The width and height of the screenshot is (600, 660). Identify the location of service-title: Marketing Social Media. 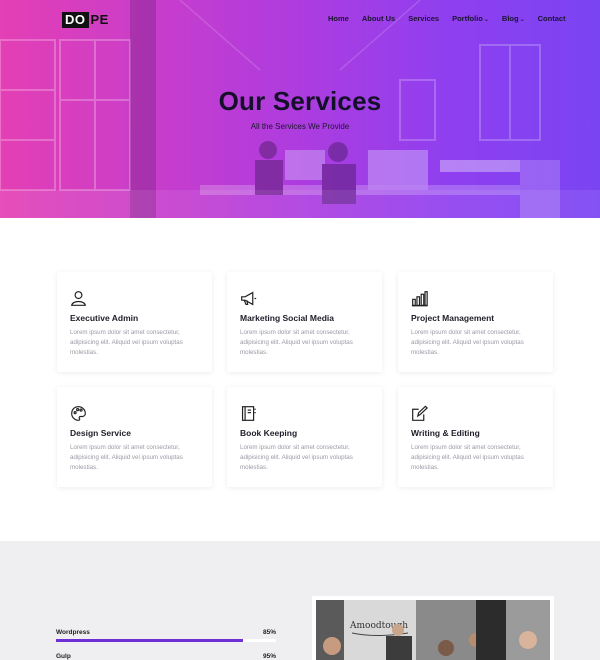
(287, 318).